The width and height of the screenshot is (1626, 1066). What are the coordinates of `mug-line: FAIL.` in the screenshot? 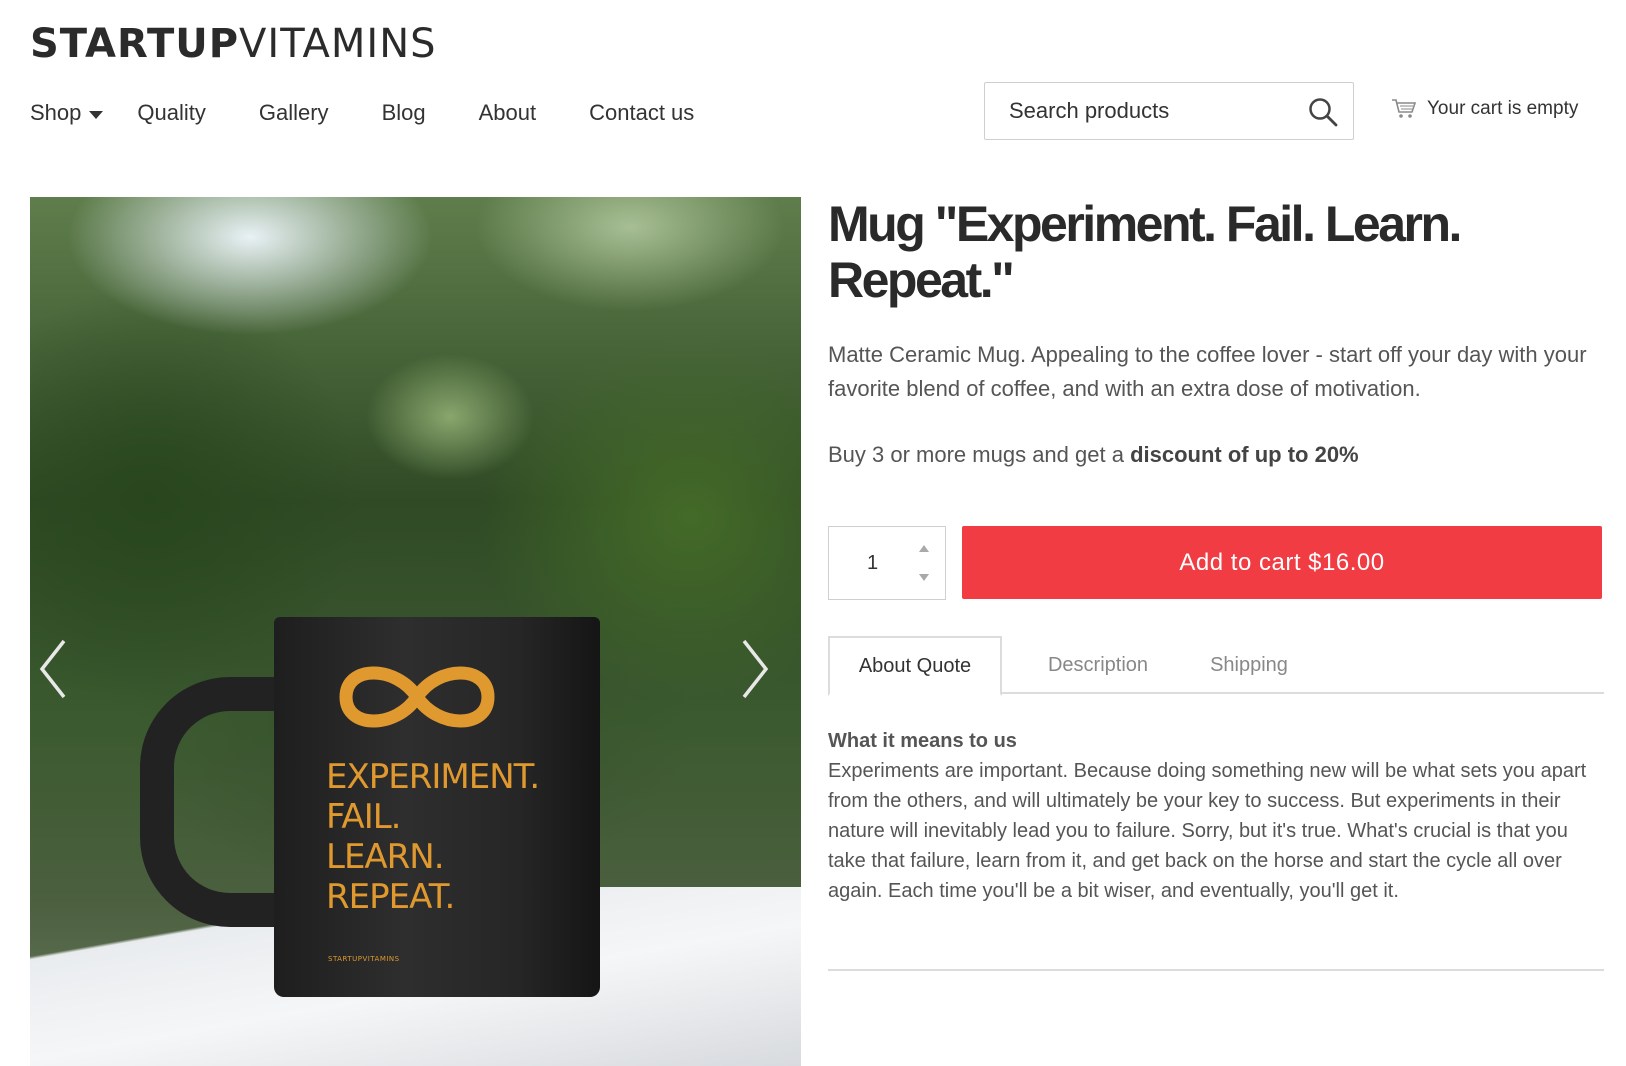 It's located at (363, 817).